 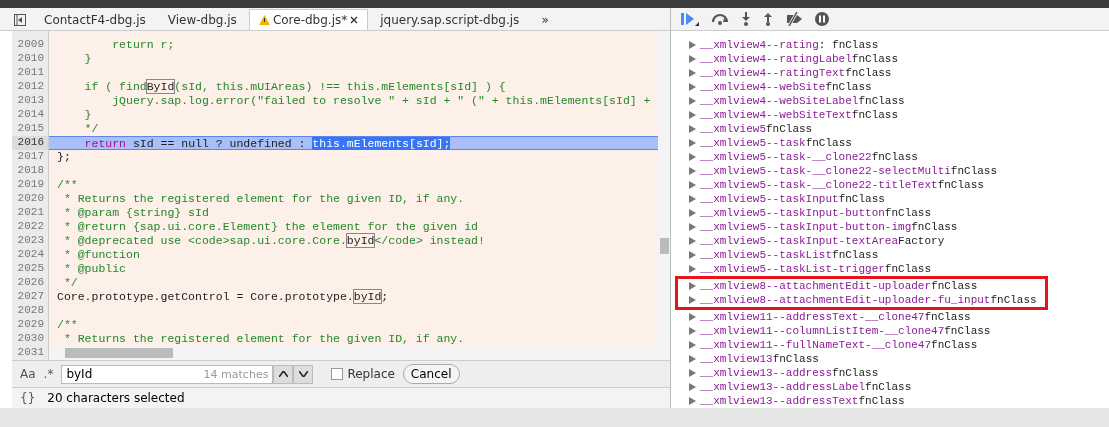 I want to click on line-number: 2029, so click(x=30, y=325).